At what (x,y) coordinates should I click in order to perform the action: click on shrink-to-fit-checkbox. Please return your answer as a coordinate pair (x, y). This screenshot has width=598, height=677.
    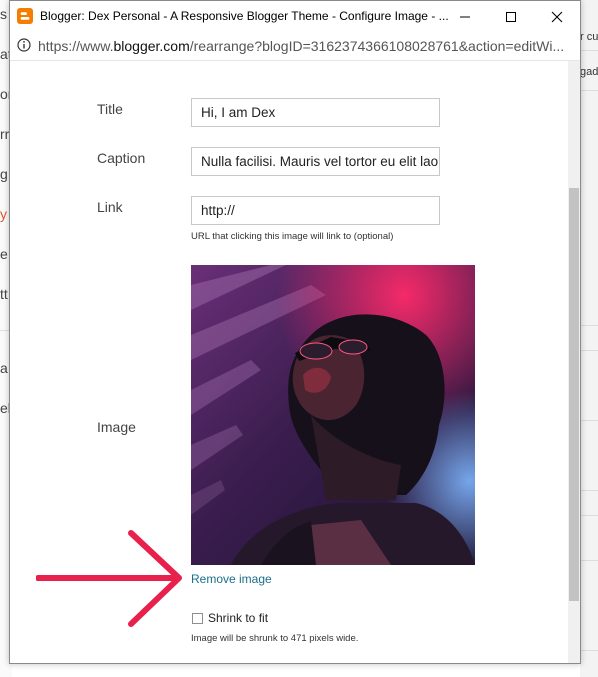
    Looking at the image, I should click on (197, 618).